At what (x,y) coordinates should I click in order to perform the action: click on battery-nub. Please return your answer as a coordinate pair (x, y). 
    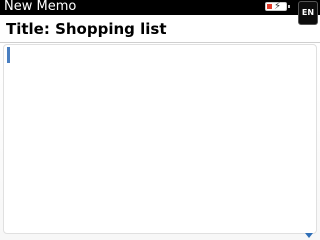
    Looking at the image, I should click on (289, 6).